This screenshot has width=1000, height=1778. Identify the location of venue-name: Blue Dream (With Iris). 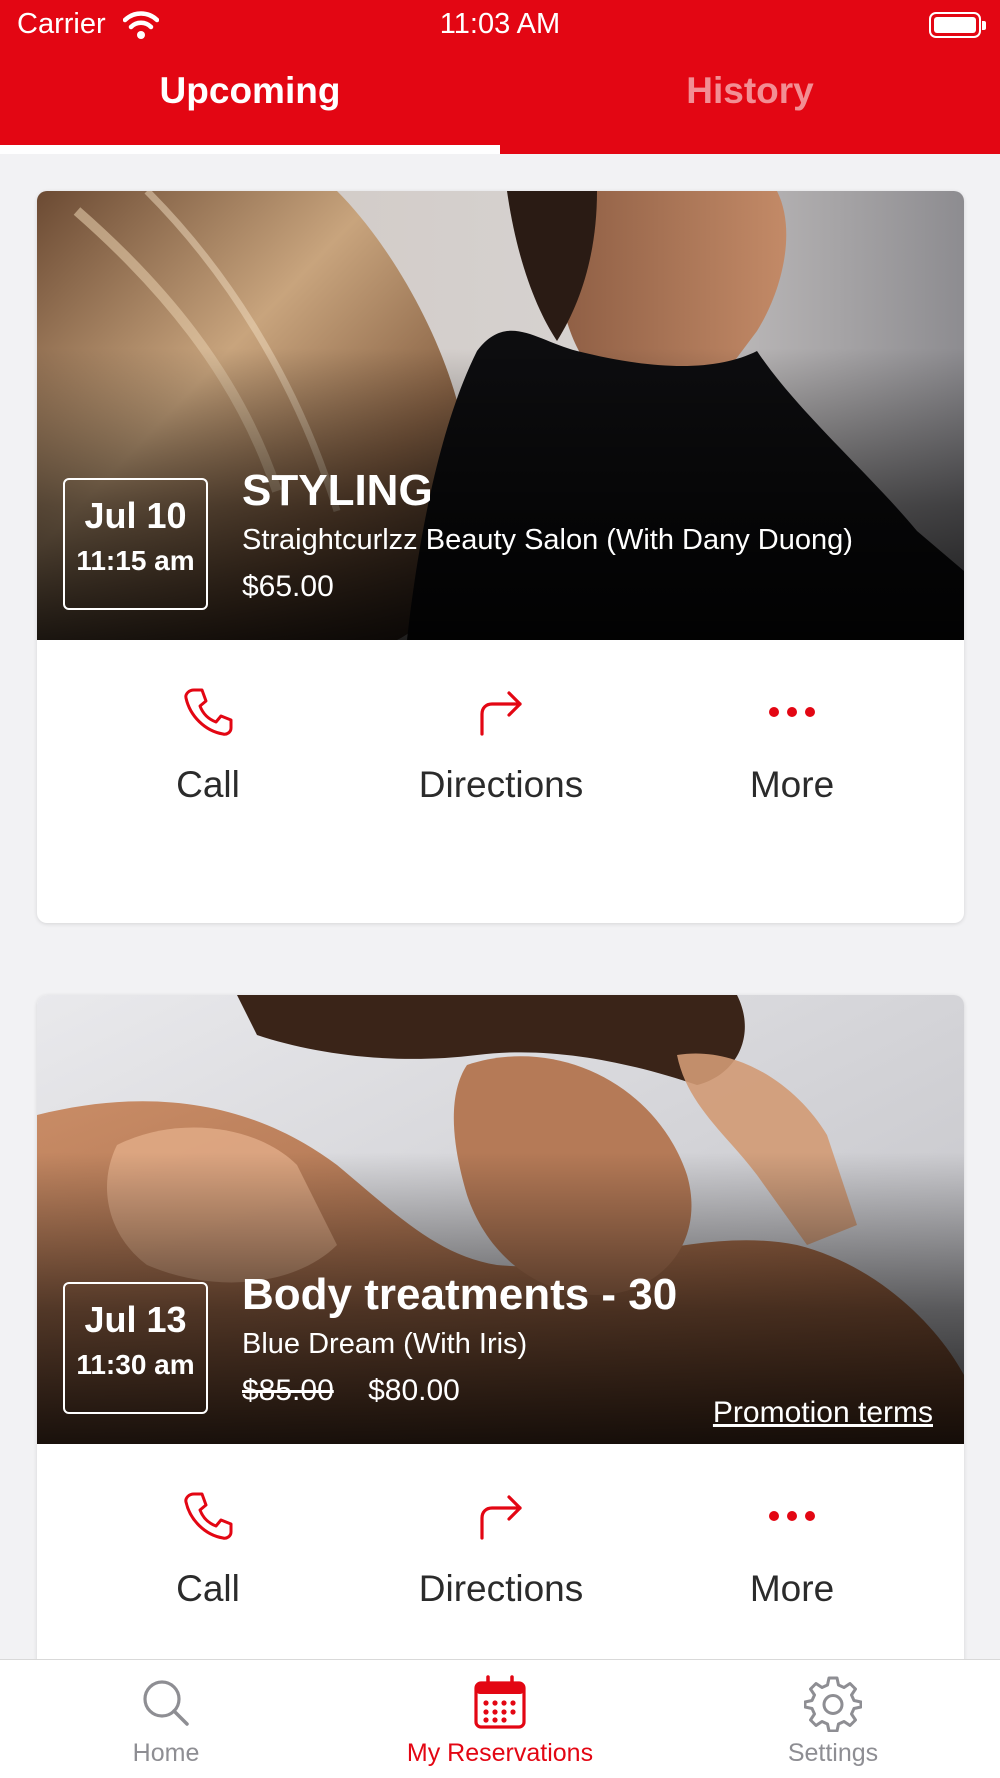
(385, 1344).